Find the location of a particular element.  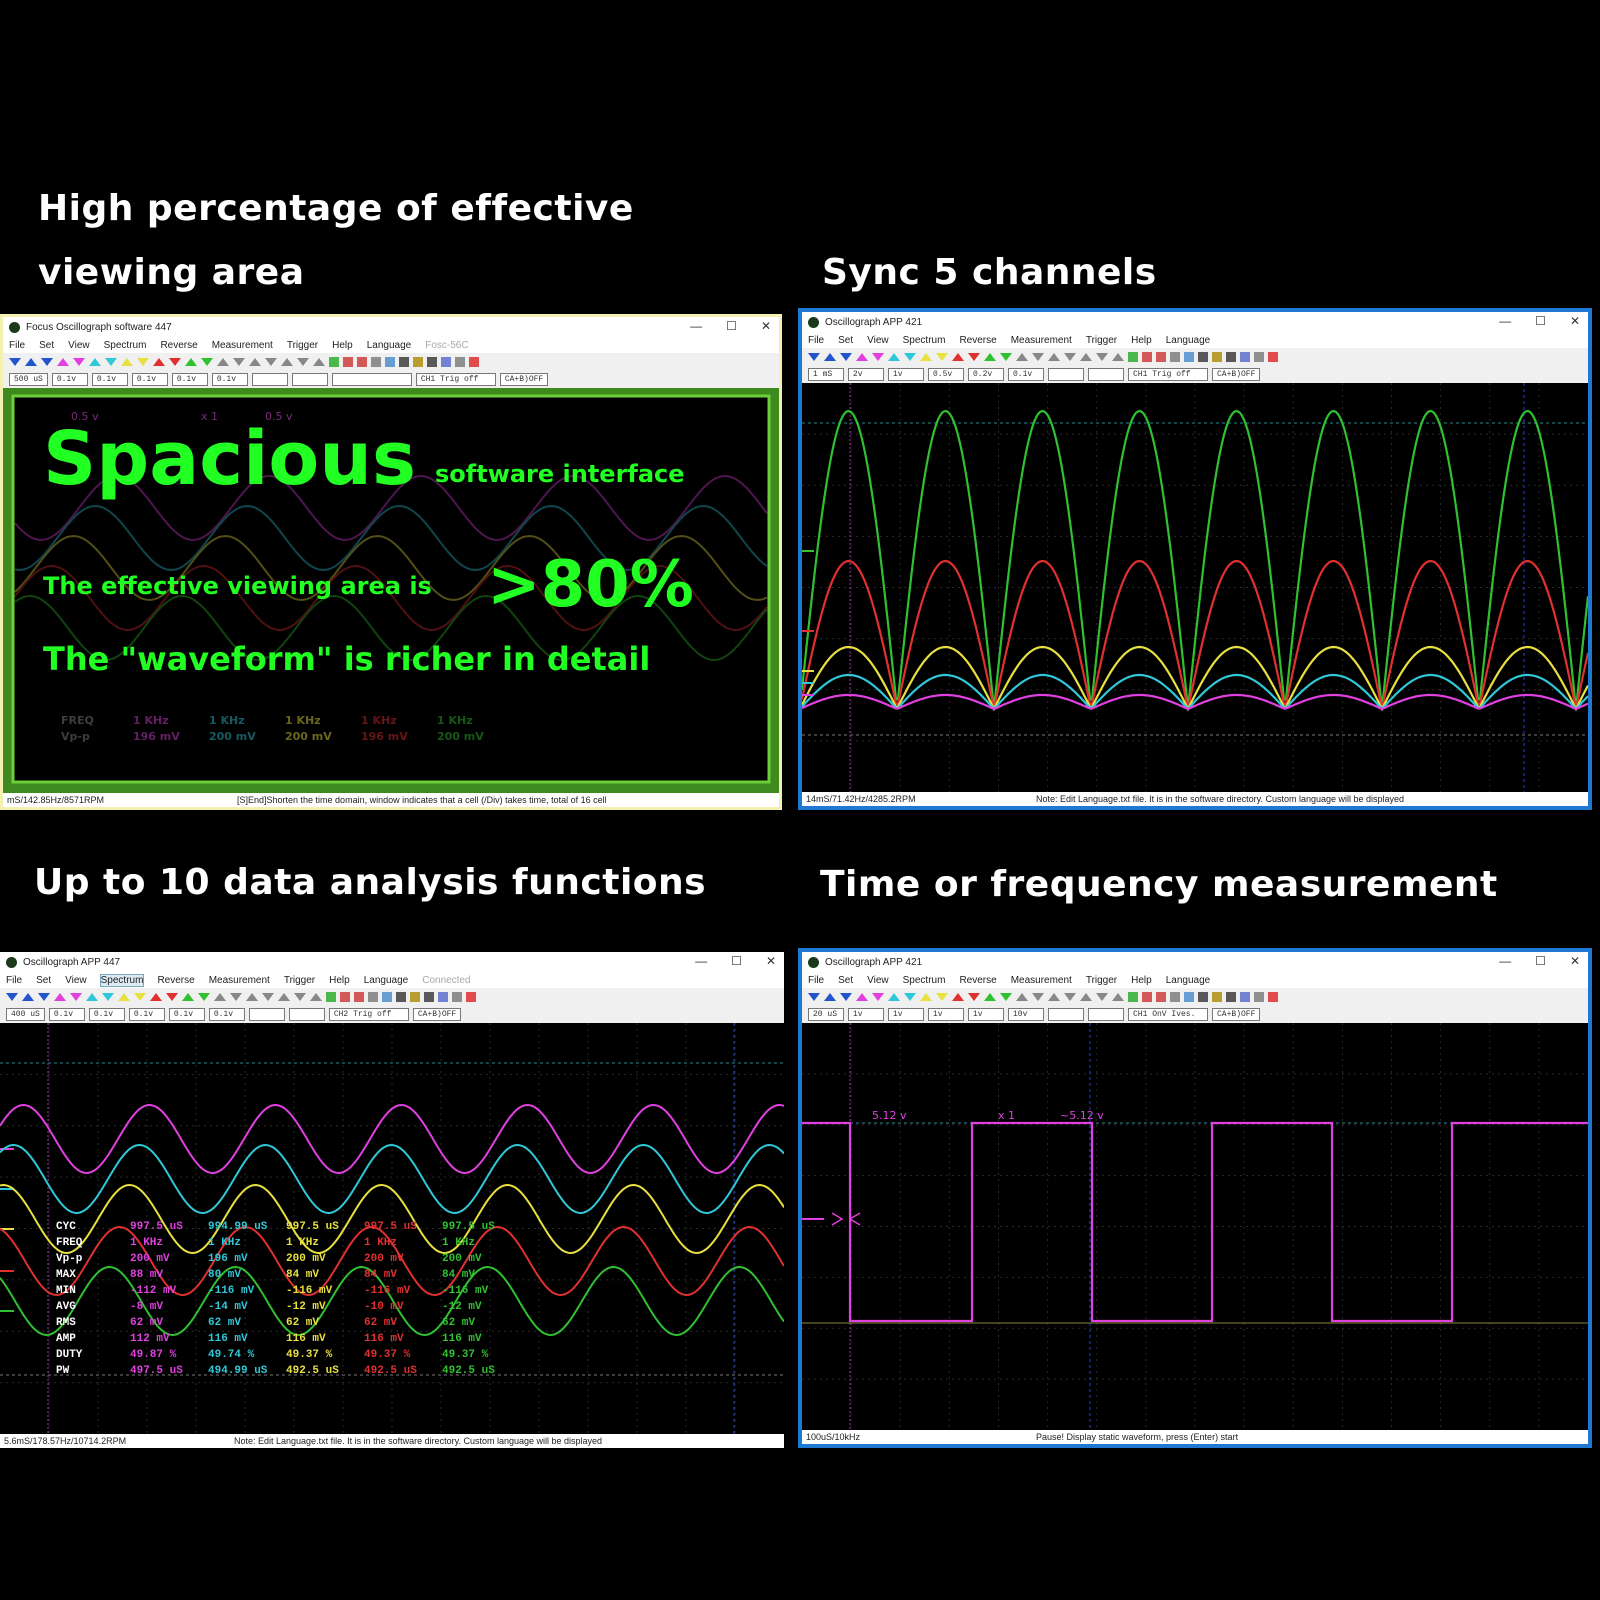

close-icon: ✕ is located at coordinates (771, 961).